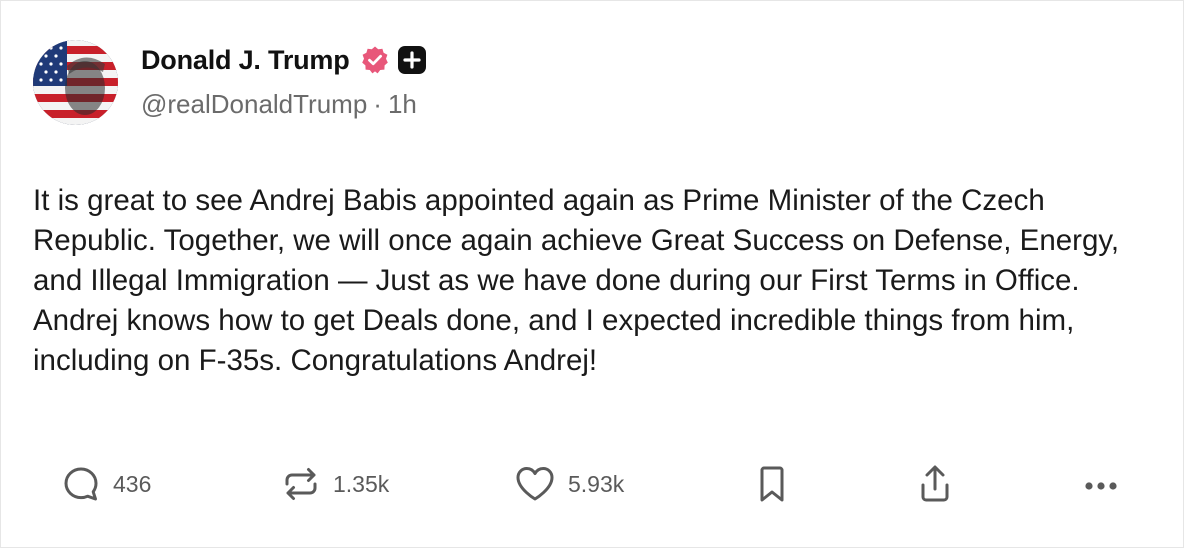 The image size is (1184, 548). I want to click on bookmark-button, so click(772, 484).